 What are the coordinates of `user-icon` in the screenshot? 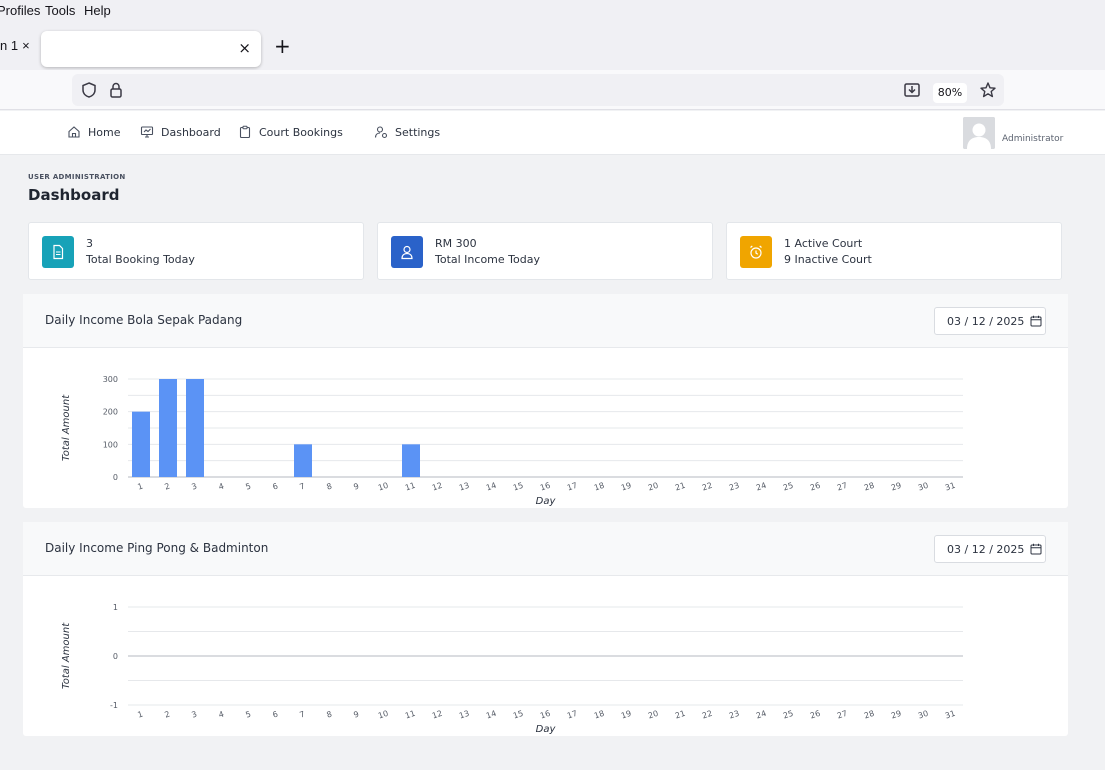 It's located at (407, 252).